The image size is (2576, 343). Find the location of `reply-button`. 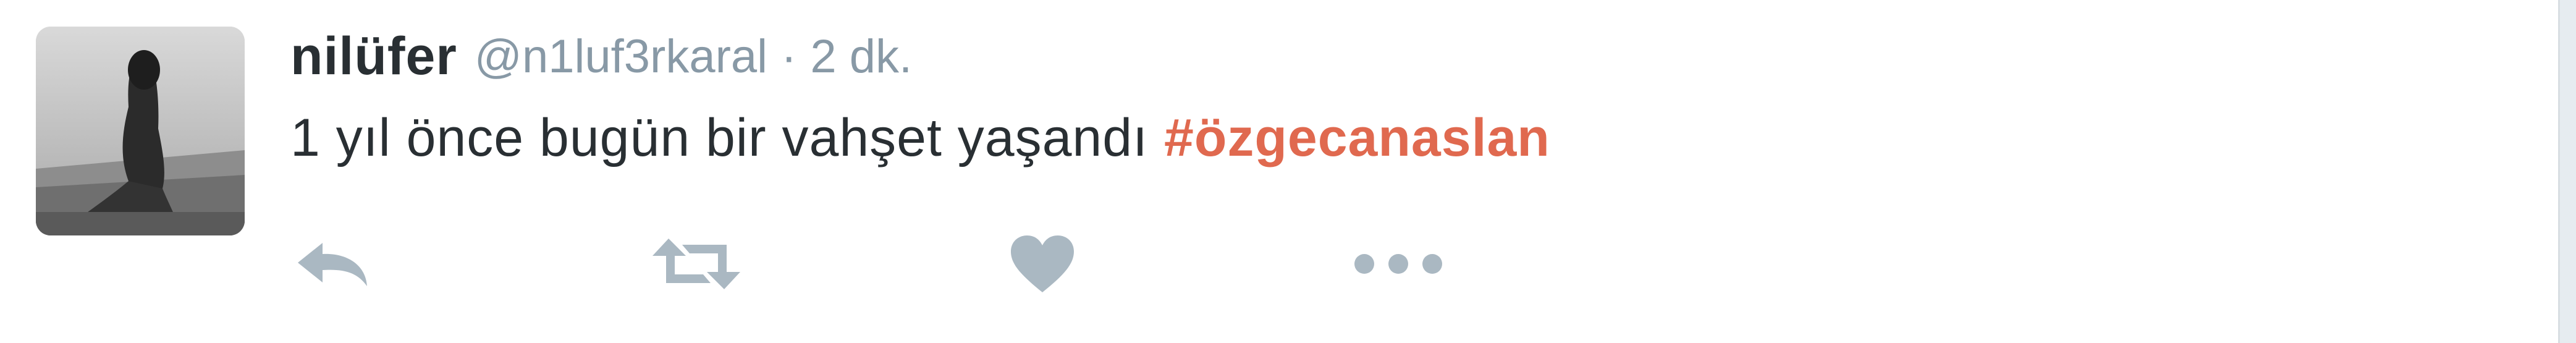

reply-button is located at coordinates (333, 264).